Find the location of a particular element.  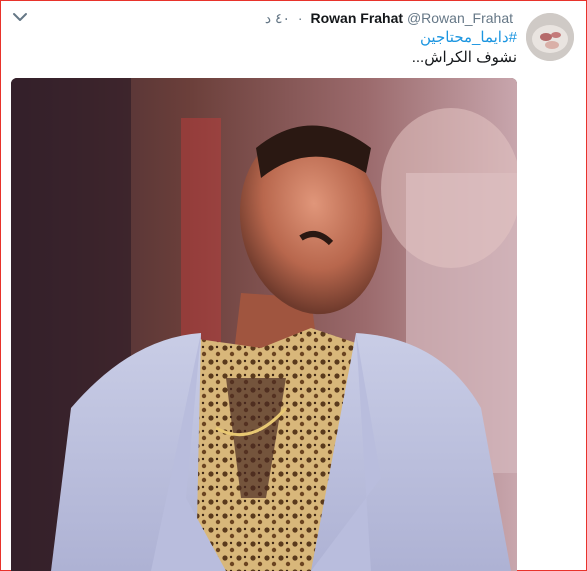

chevron-down-icon is located at coordinates (20, 16).